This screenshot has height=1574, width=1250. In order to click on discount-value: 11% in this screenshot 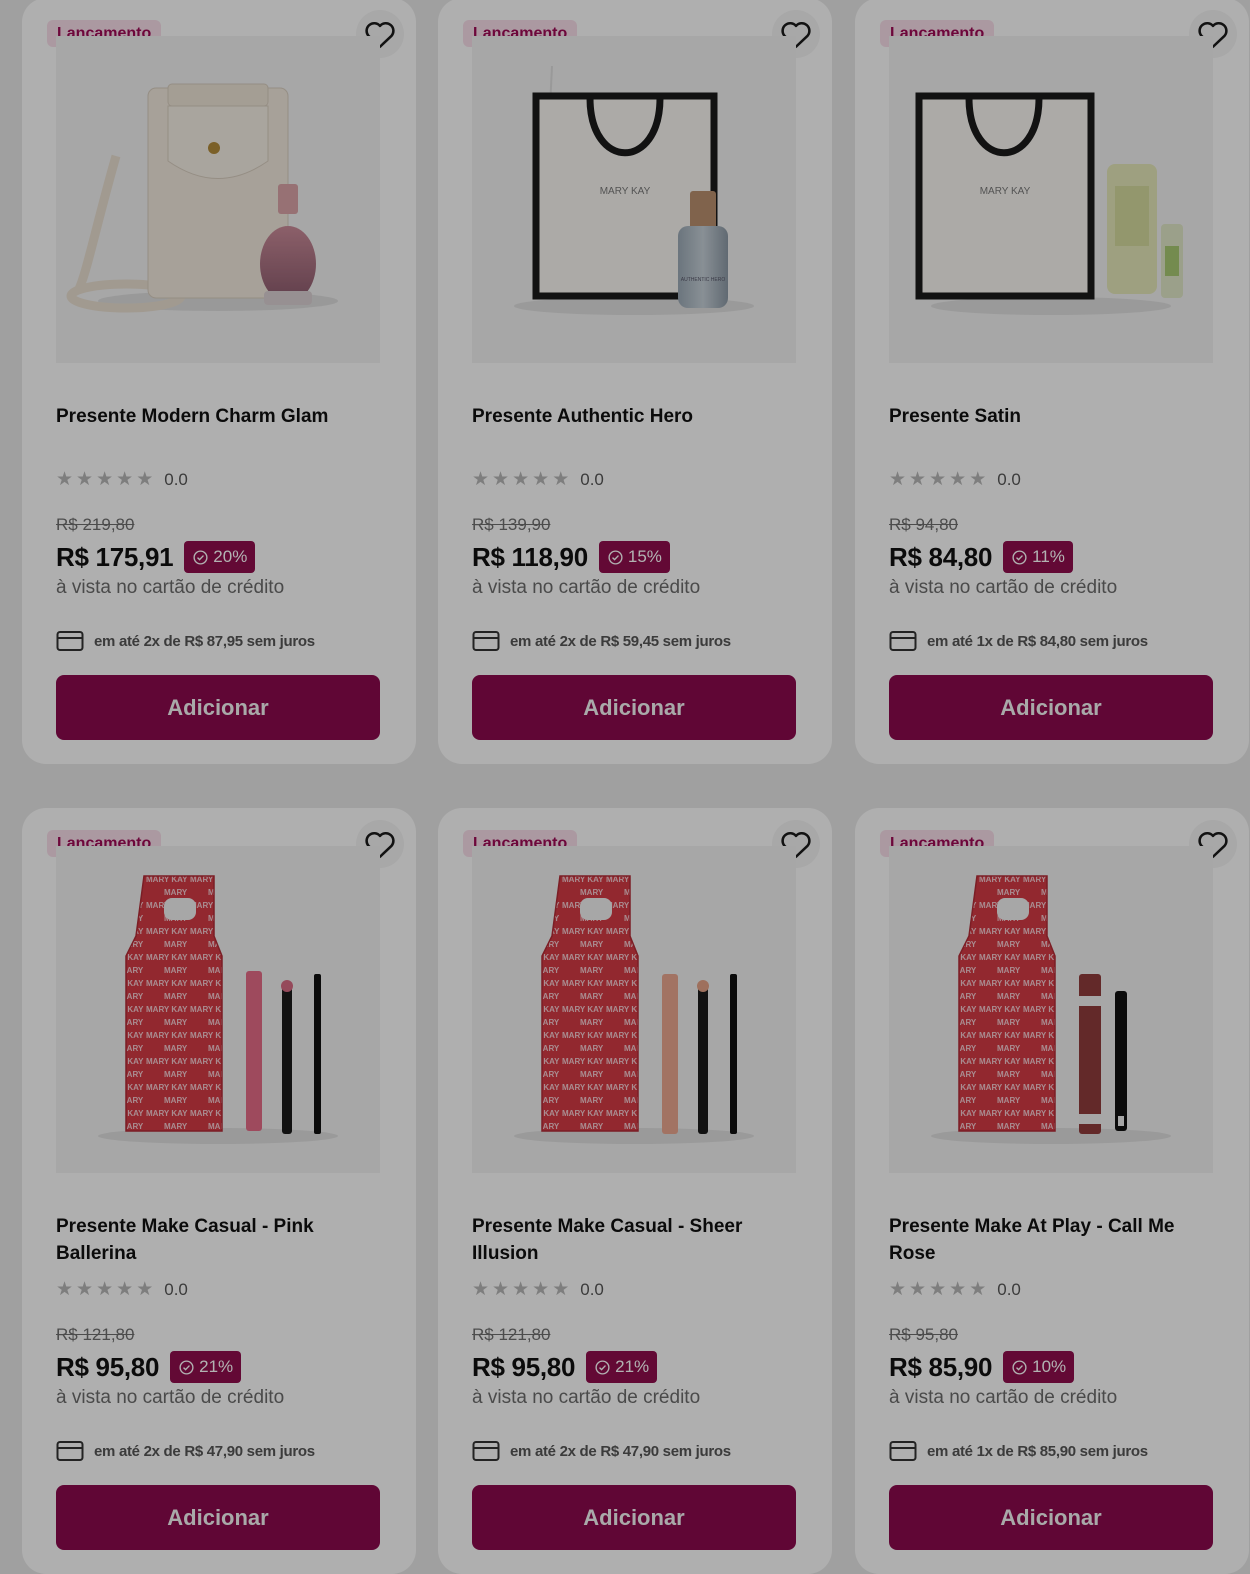, I will do `click(1048, 556)`.